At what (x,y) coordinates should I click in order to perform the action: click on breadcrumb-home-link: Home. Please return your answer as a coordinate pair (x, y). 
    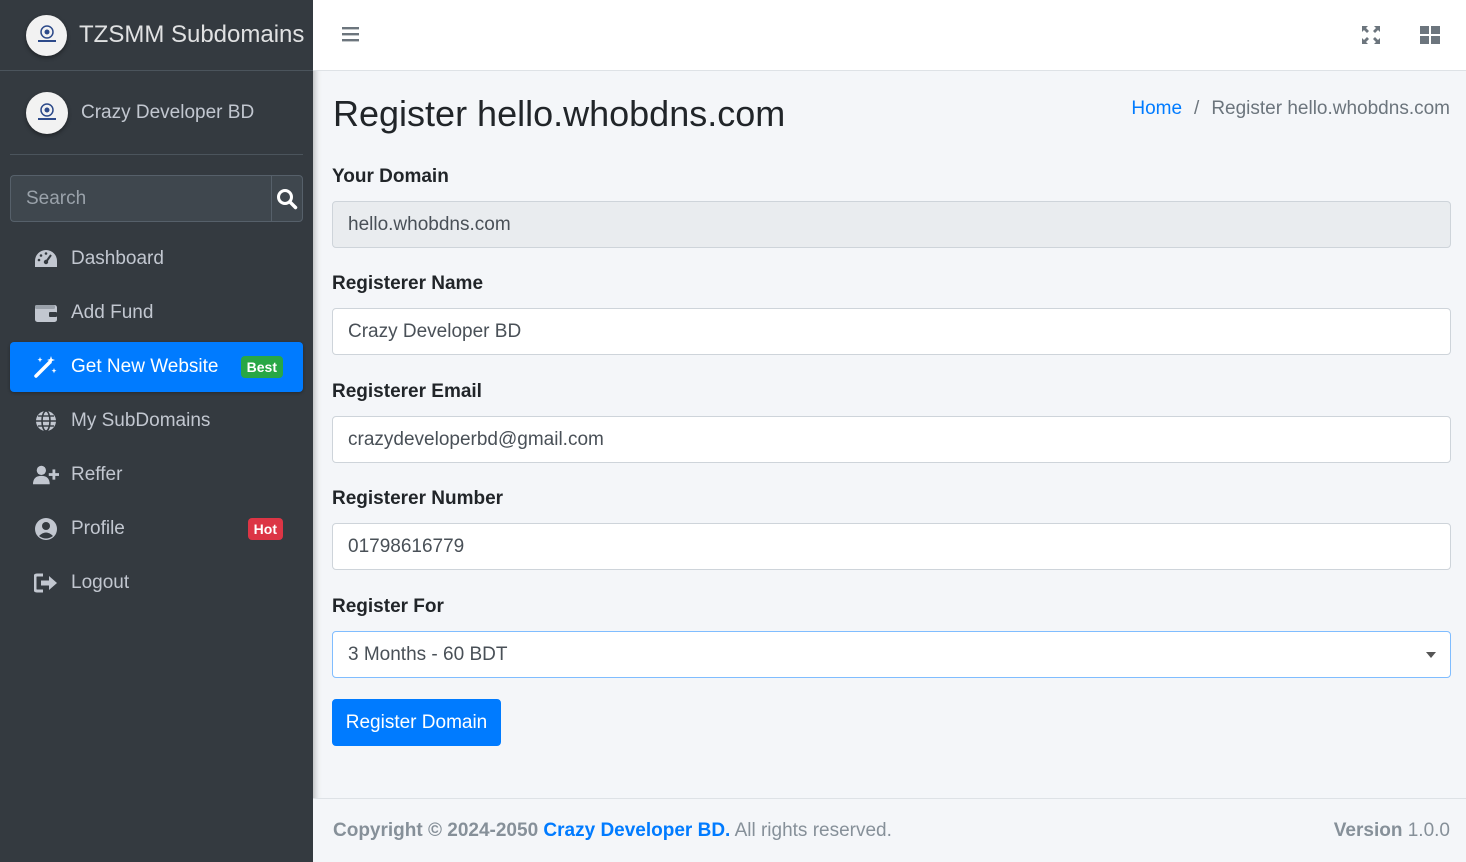
    Looking at the image, I should click on (1156, 109).